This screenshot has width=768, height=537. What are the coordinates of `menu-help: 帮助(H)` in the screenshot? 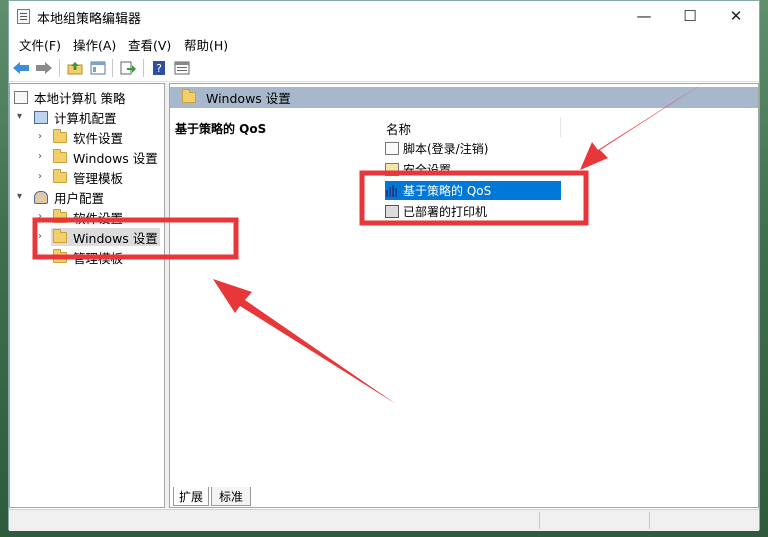 It's located at (206, 44).